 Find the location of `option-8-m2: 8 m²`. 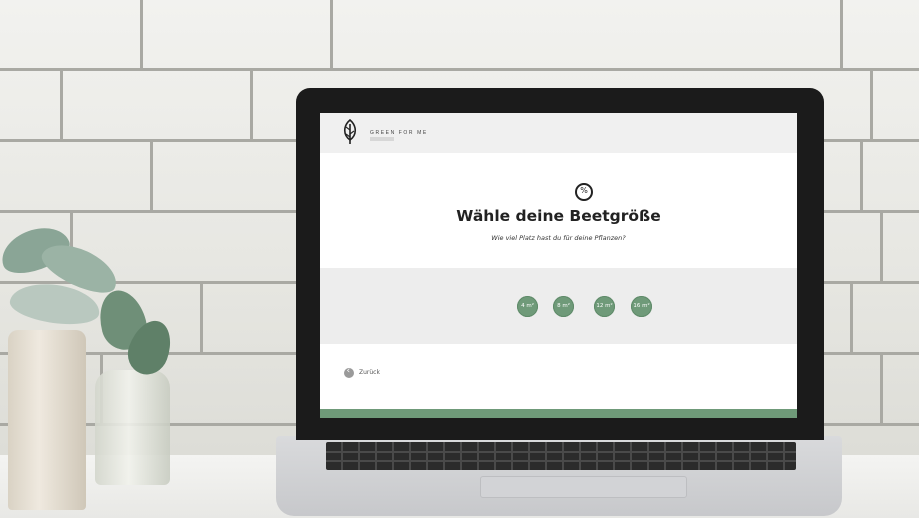

option-8-m2: 8 m² is located at coordinates (563, 306).